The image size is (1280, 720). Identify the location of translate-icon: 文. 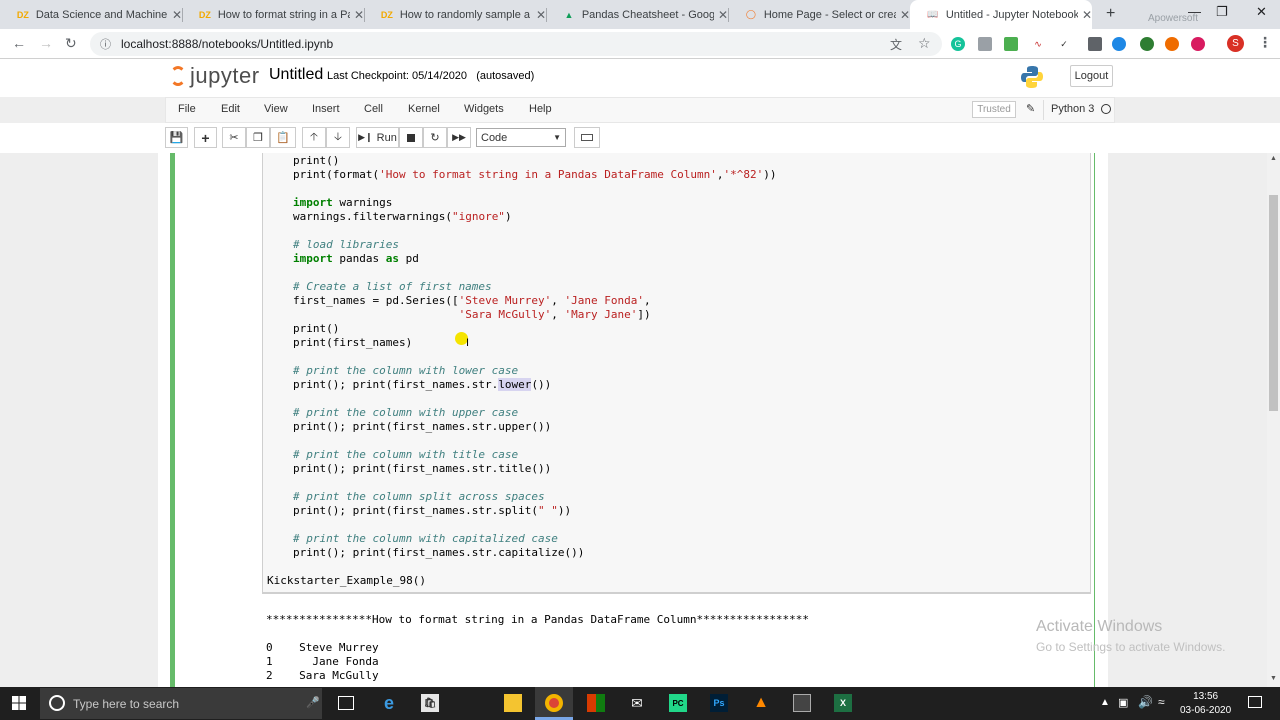
(896, 44).